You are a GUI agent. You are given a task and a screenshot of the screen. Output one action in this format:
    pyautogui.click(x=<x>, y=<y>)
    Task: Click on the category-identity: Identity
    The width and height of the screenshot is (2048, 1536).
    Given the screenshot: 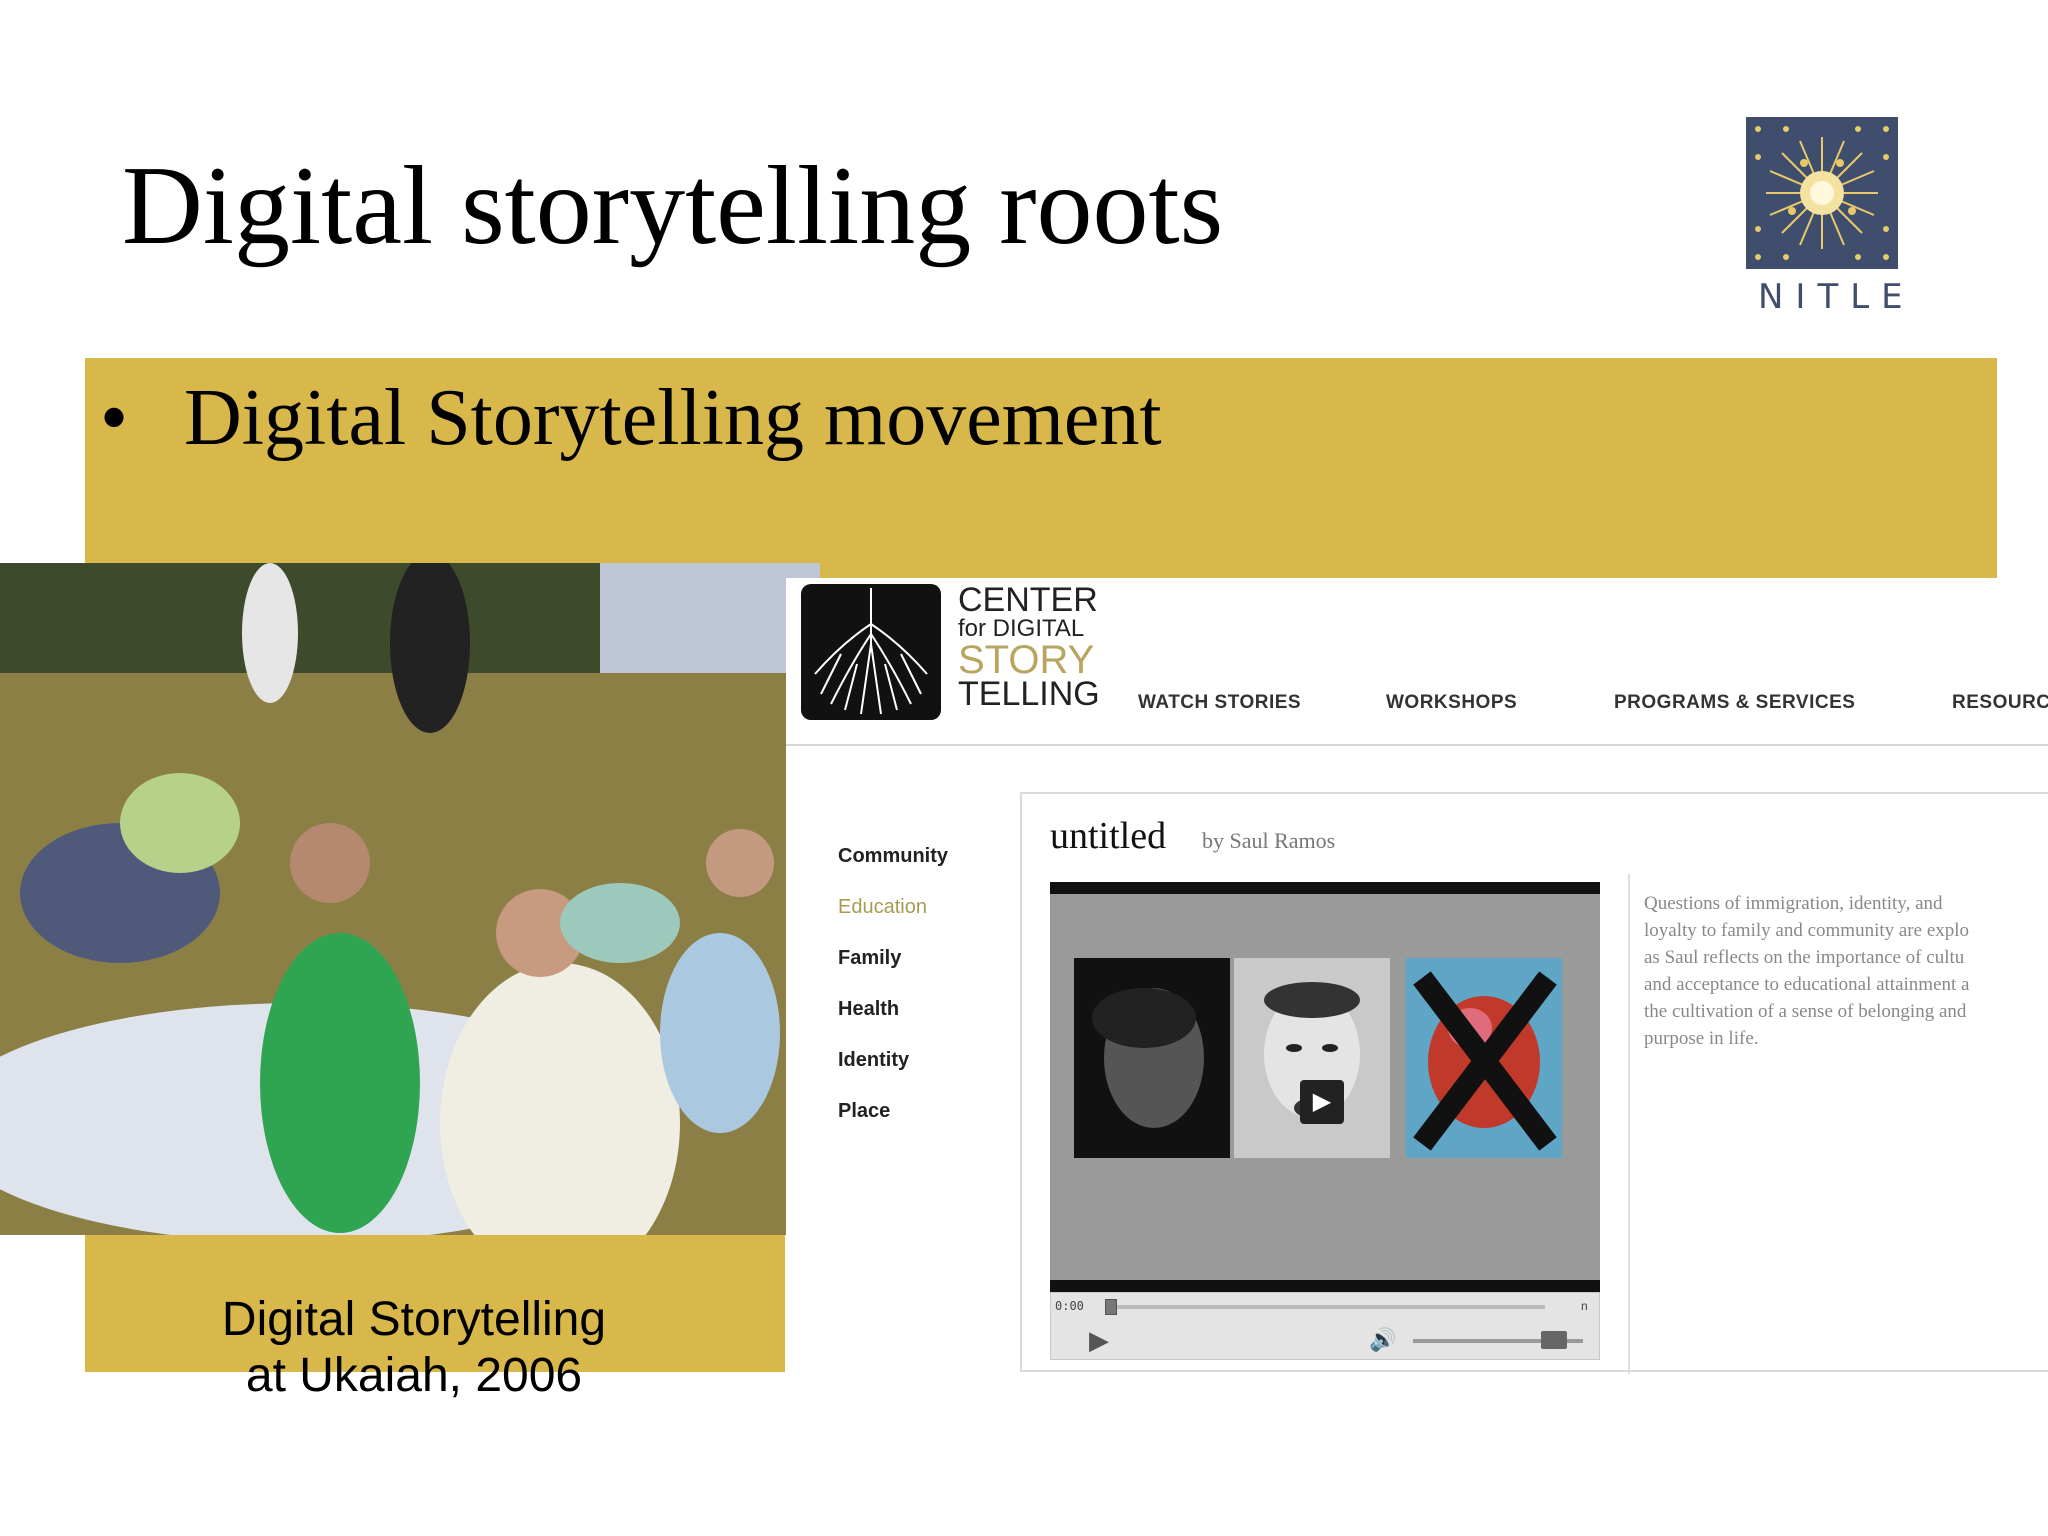 What is the action you would take?
    pyautogui.click(x=893, y=1073)
    